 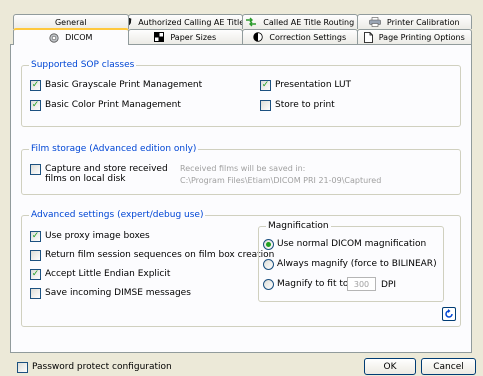 What do you see at coordinates (313, 284) in the screenshot?
I see `radio-label: Magnify to fit to` at bounding box center [313, 284].